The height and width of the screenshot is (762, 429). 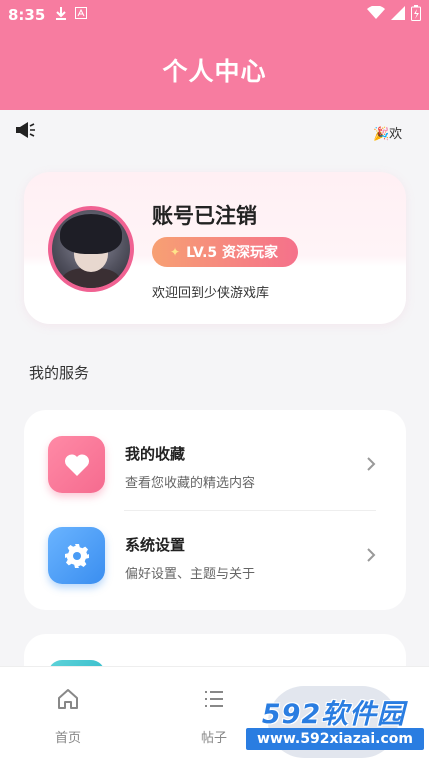 What do you see at coordinates (398, 15) in the screenshot?
I see `signal-icon` at bounding box center [398, 15].